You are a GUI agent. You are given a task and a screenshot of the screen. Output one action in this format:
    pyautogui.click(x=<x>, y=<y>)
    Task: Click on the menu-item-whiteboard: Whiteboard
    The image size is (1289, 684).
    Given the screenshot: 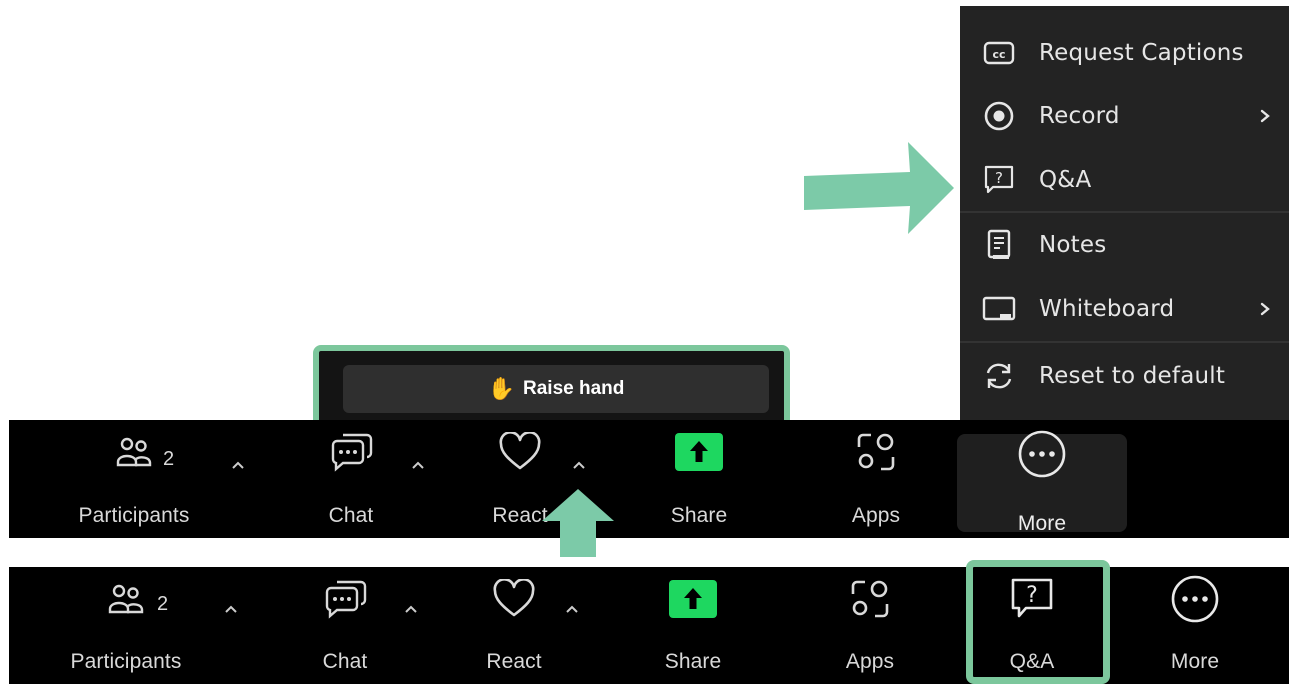 What is the action you would take?
    pyautogui.click(x=1124, y=309)
    